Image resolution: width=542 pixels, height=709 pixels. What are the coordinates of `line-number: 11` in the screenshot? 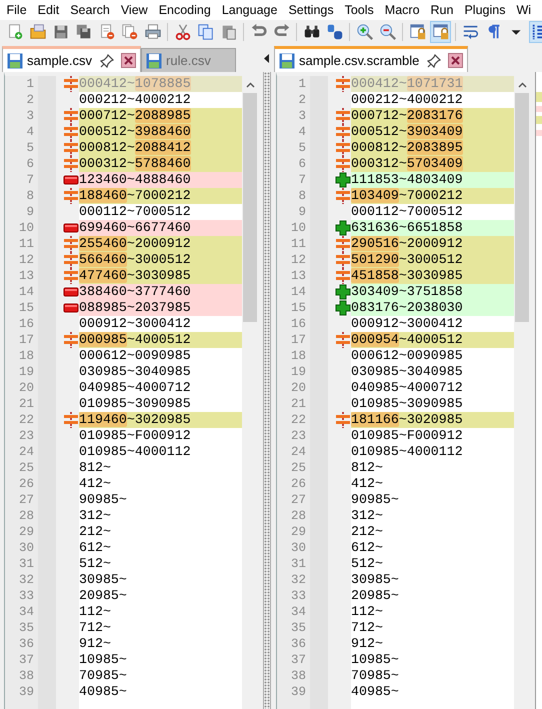 It's located at (298, 244).